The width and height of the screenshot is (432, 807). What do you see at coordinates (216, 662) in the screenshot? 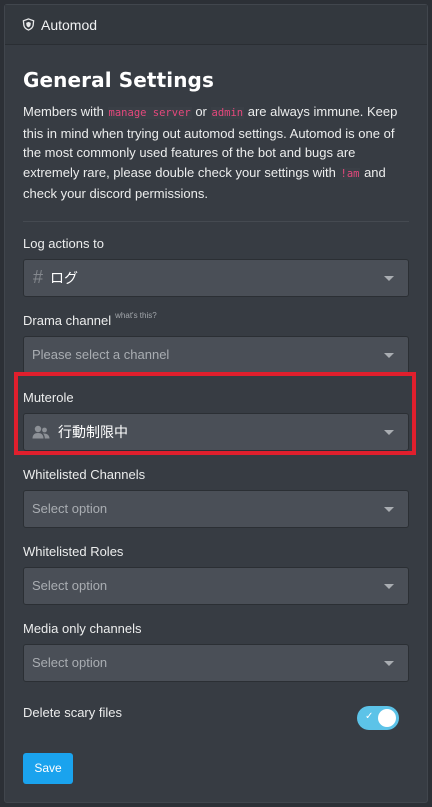
I see `media-only-select: Select option` at bounding box center [216, 662].